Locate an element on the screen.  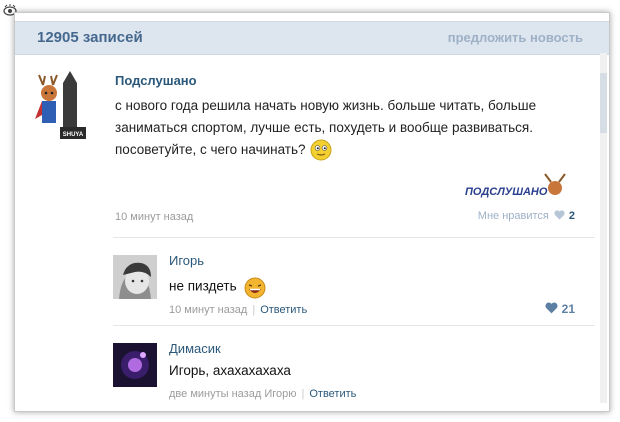
suggest-news-link: предложить новость is located at coordinates (515, 37).